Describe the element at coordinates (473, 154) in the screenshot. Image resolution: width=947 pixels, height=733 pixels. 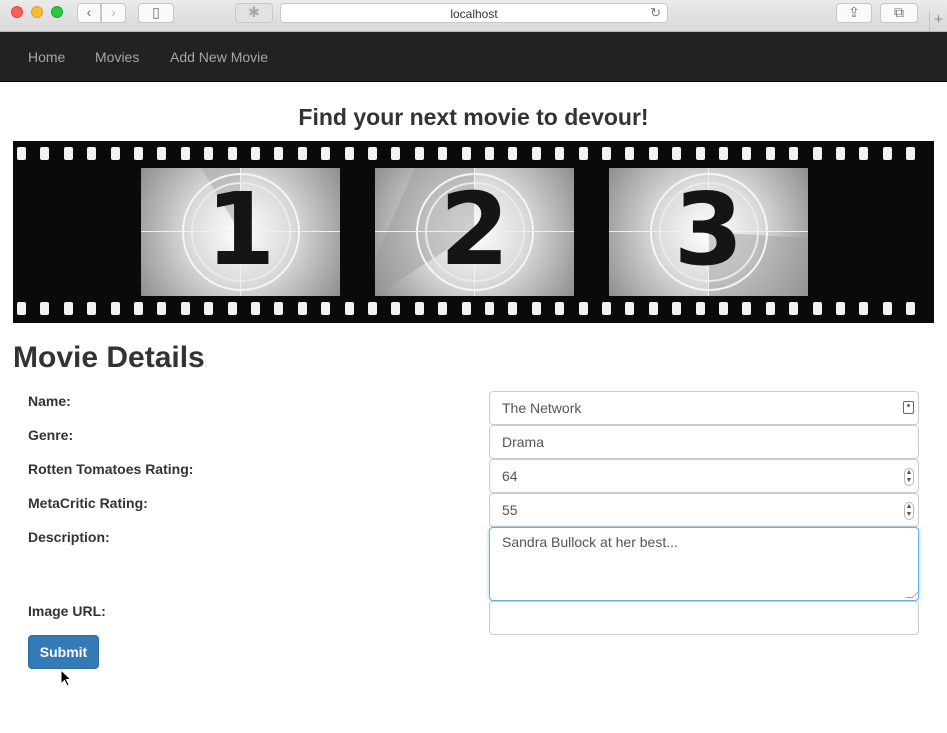
I see `perforation-row-top` at that location.